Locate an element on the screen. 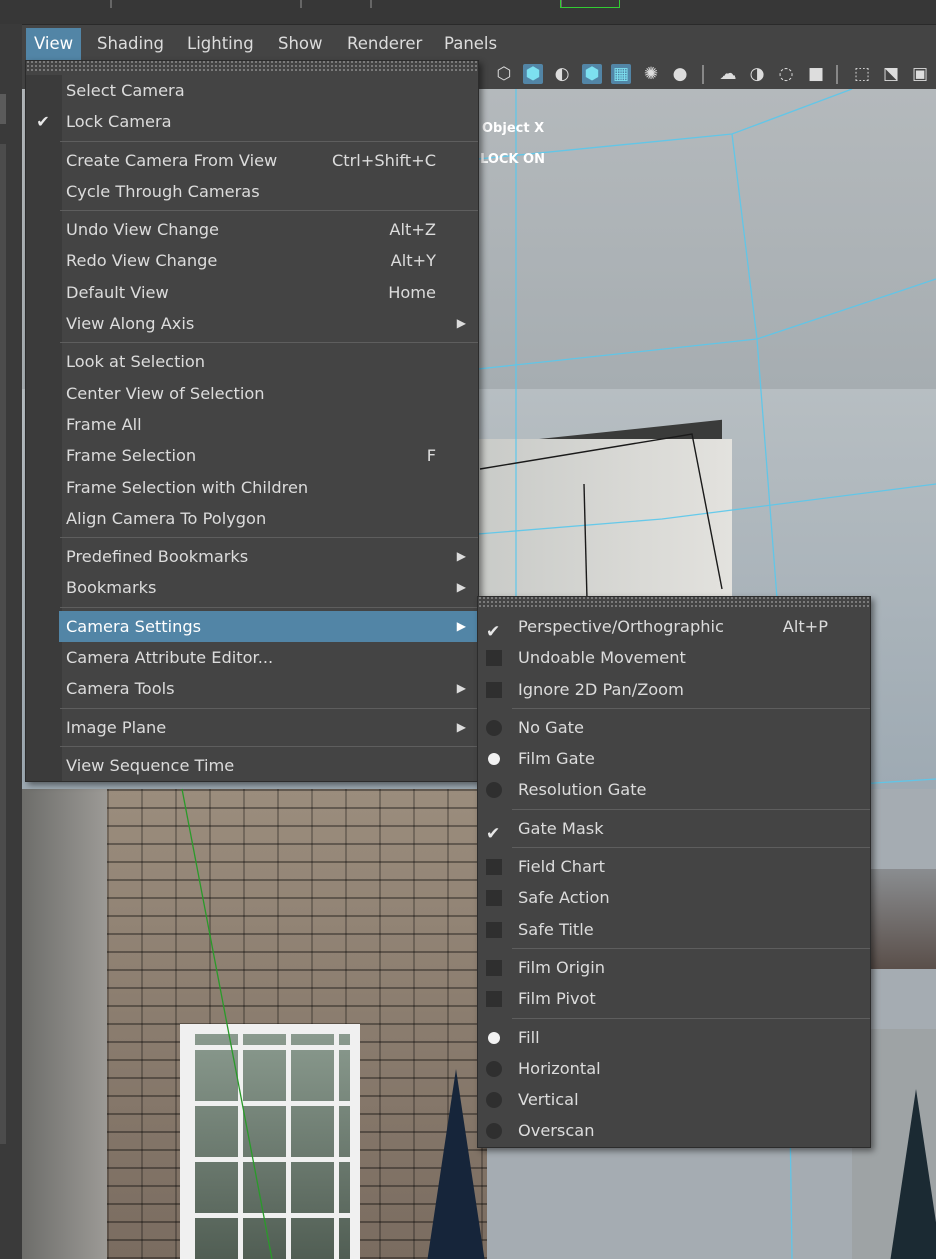 The height and width of the screenshot is (1259, 936). submenu-item-label: Undoable Movement is located at coordinates (602, 658).